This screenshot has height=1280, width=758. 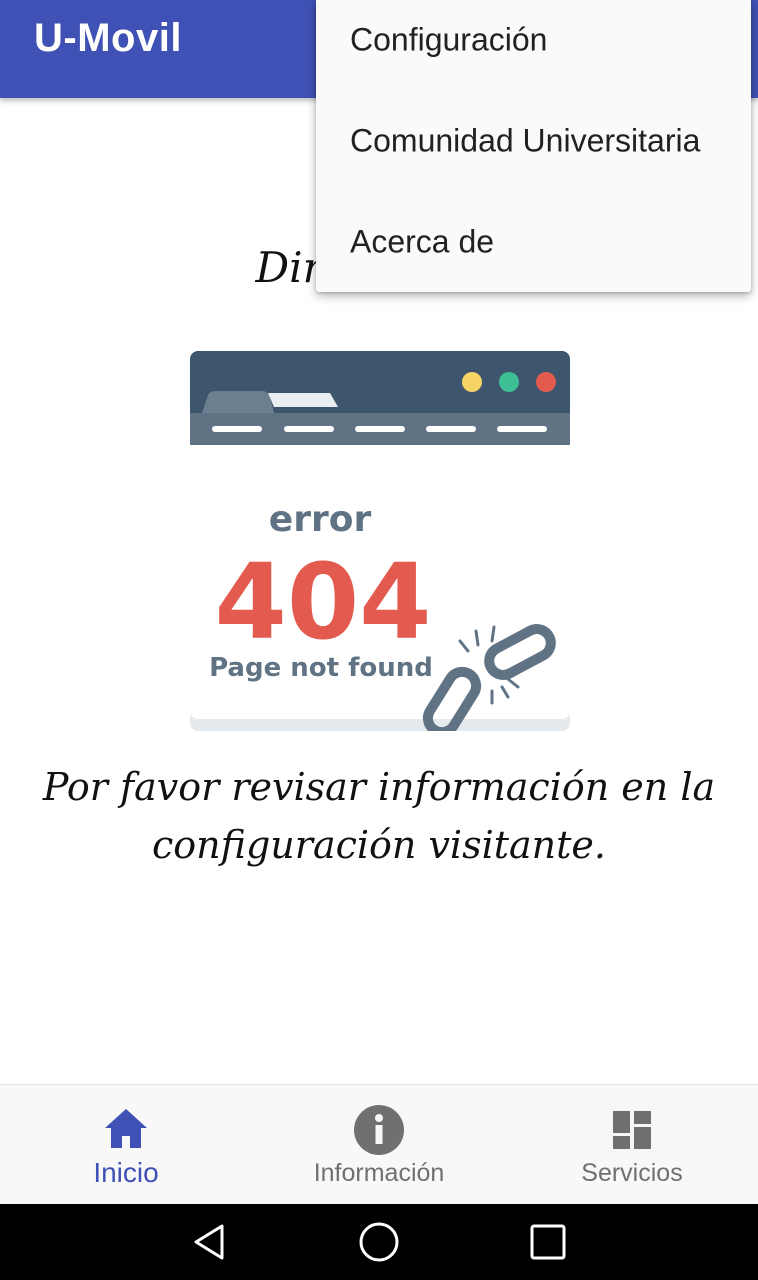 What do you see at coordinates (126, 1128) in the screenshot?
I see `home-icon` at bounding box center [126, 1128].